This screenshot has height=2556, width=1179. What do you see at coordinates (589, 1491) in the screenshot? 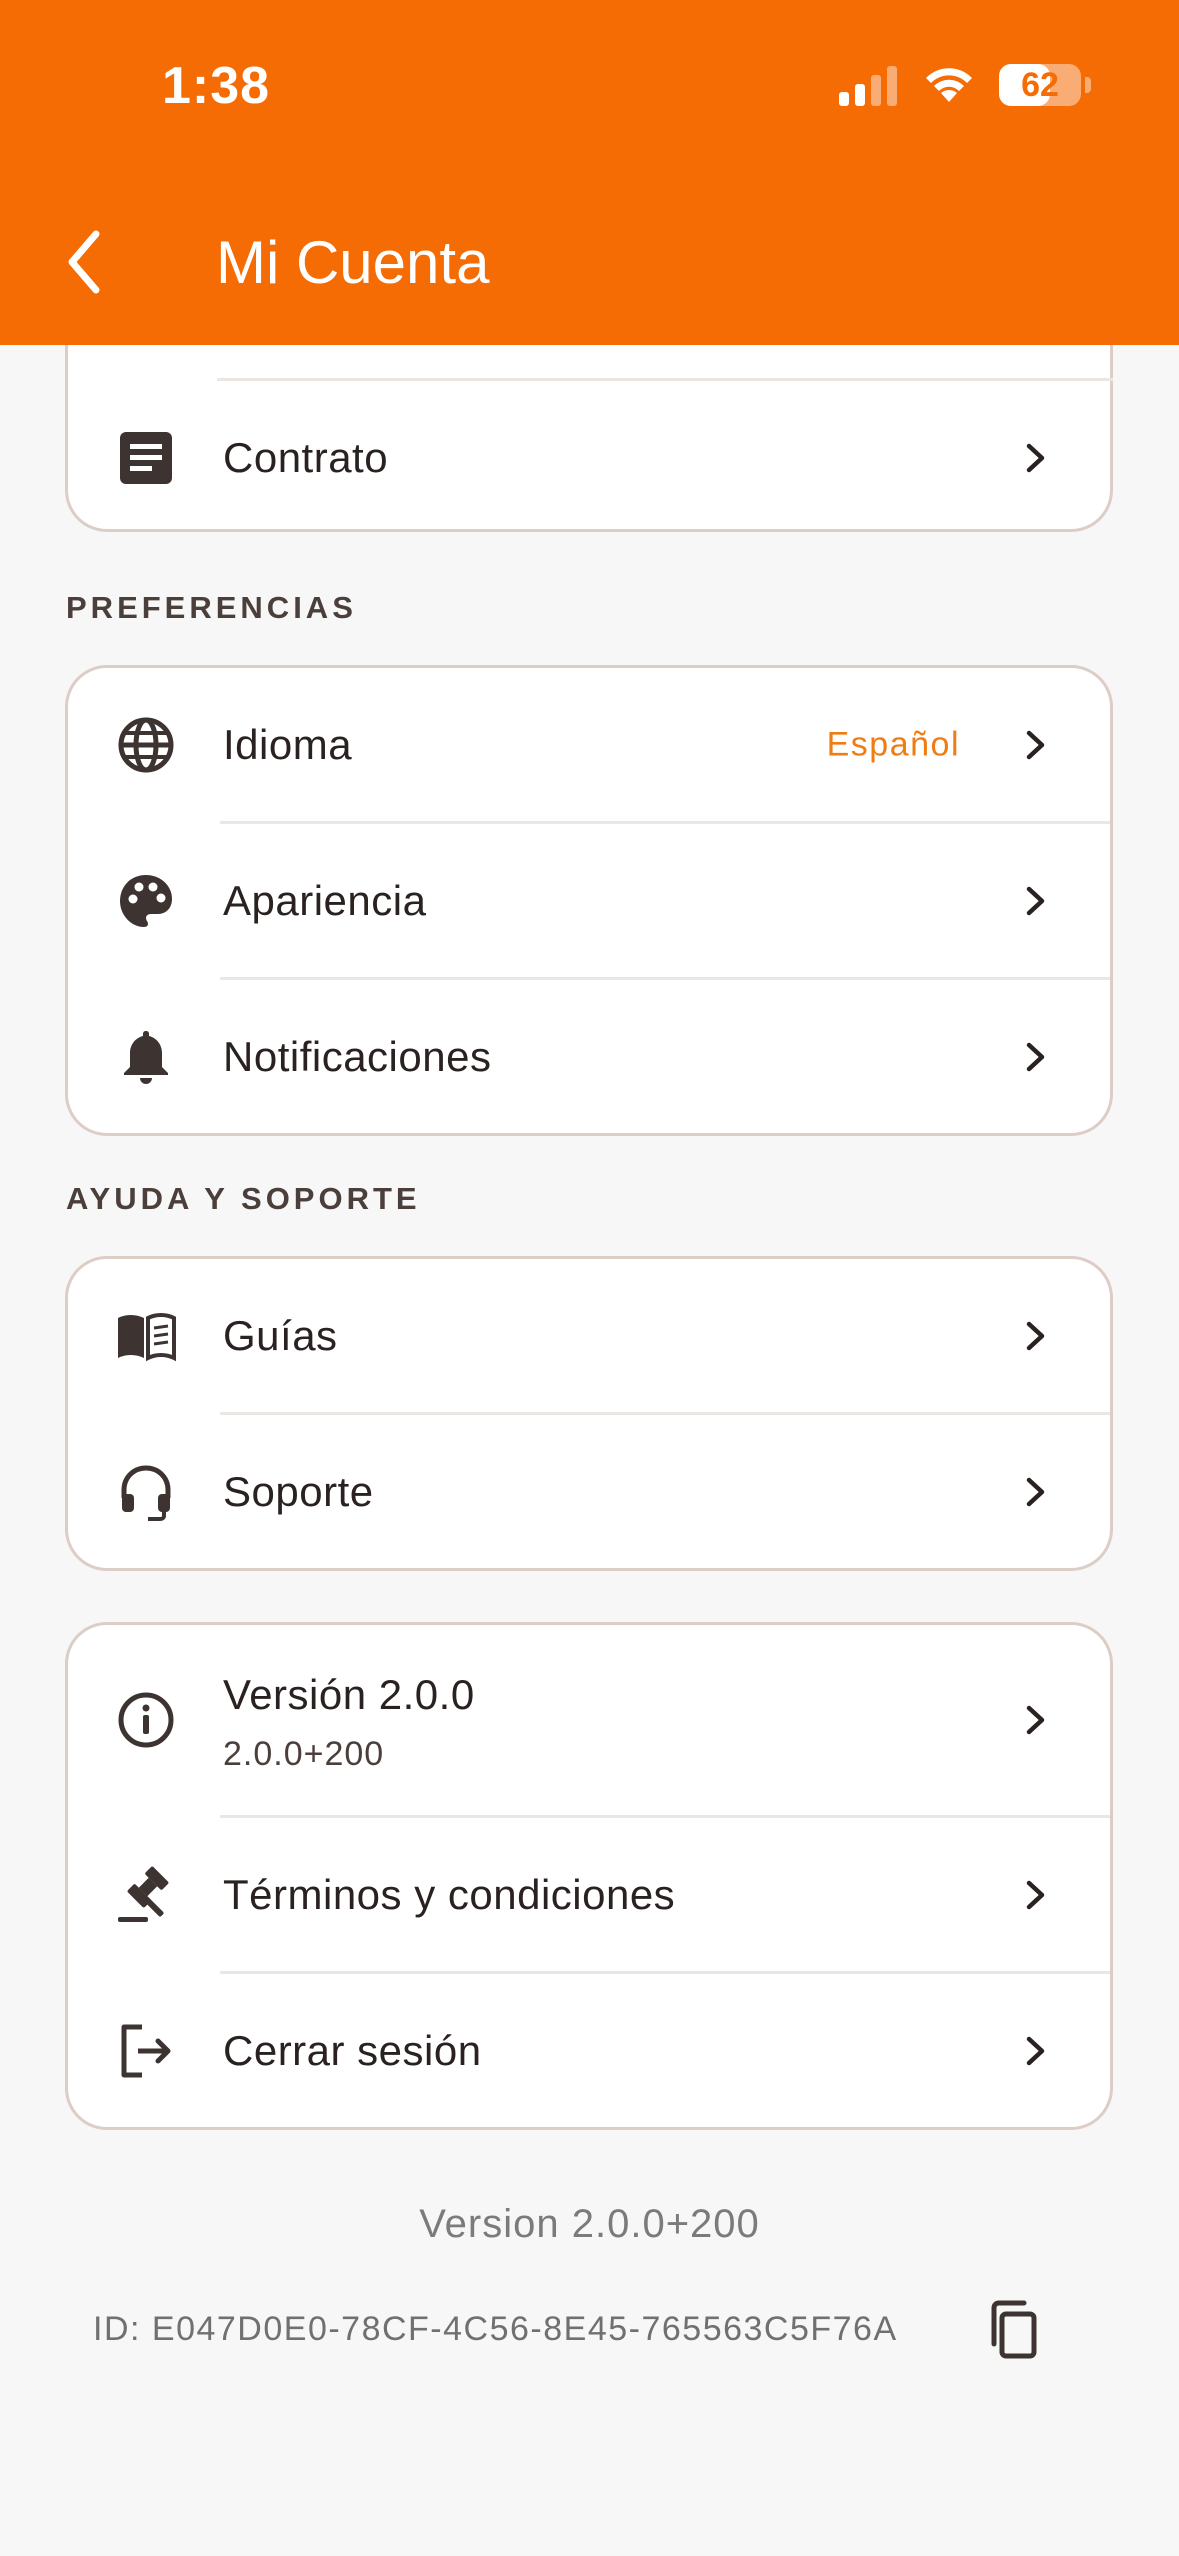
I see `menu-item-soporte: Soporte` at bounding box center [589, 1491].